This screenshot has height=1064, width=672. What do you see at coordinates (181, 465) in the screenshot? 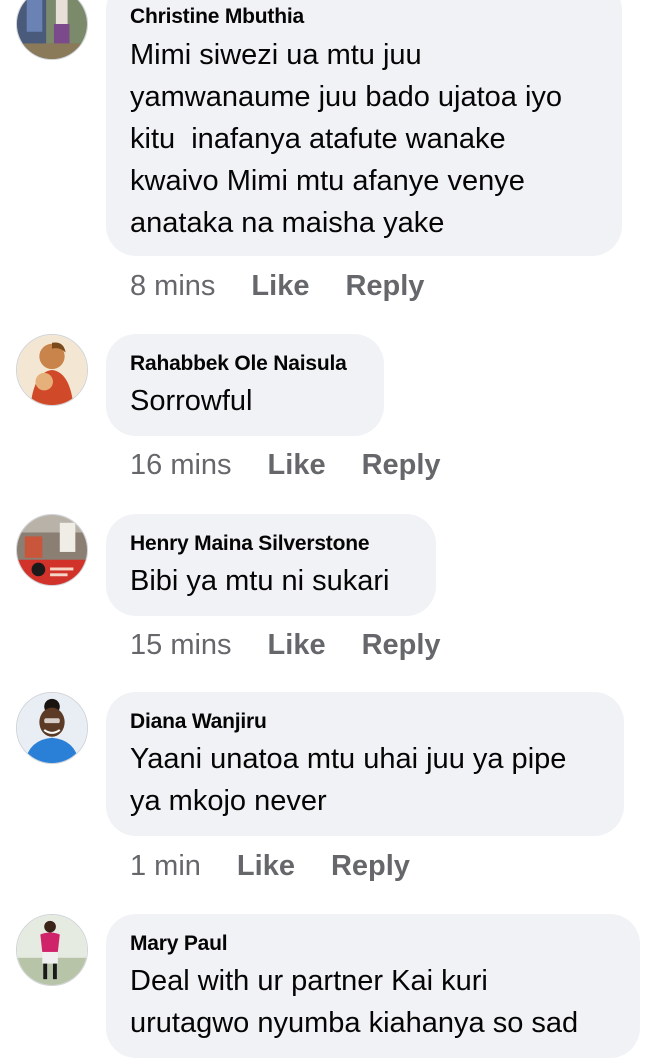
I see `comment-timestamp: 16 mins` at bounding box center [181, 465].